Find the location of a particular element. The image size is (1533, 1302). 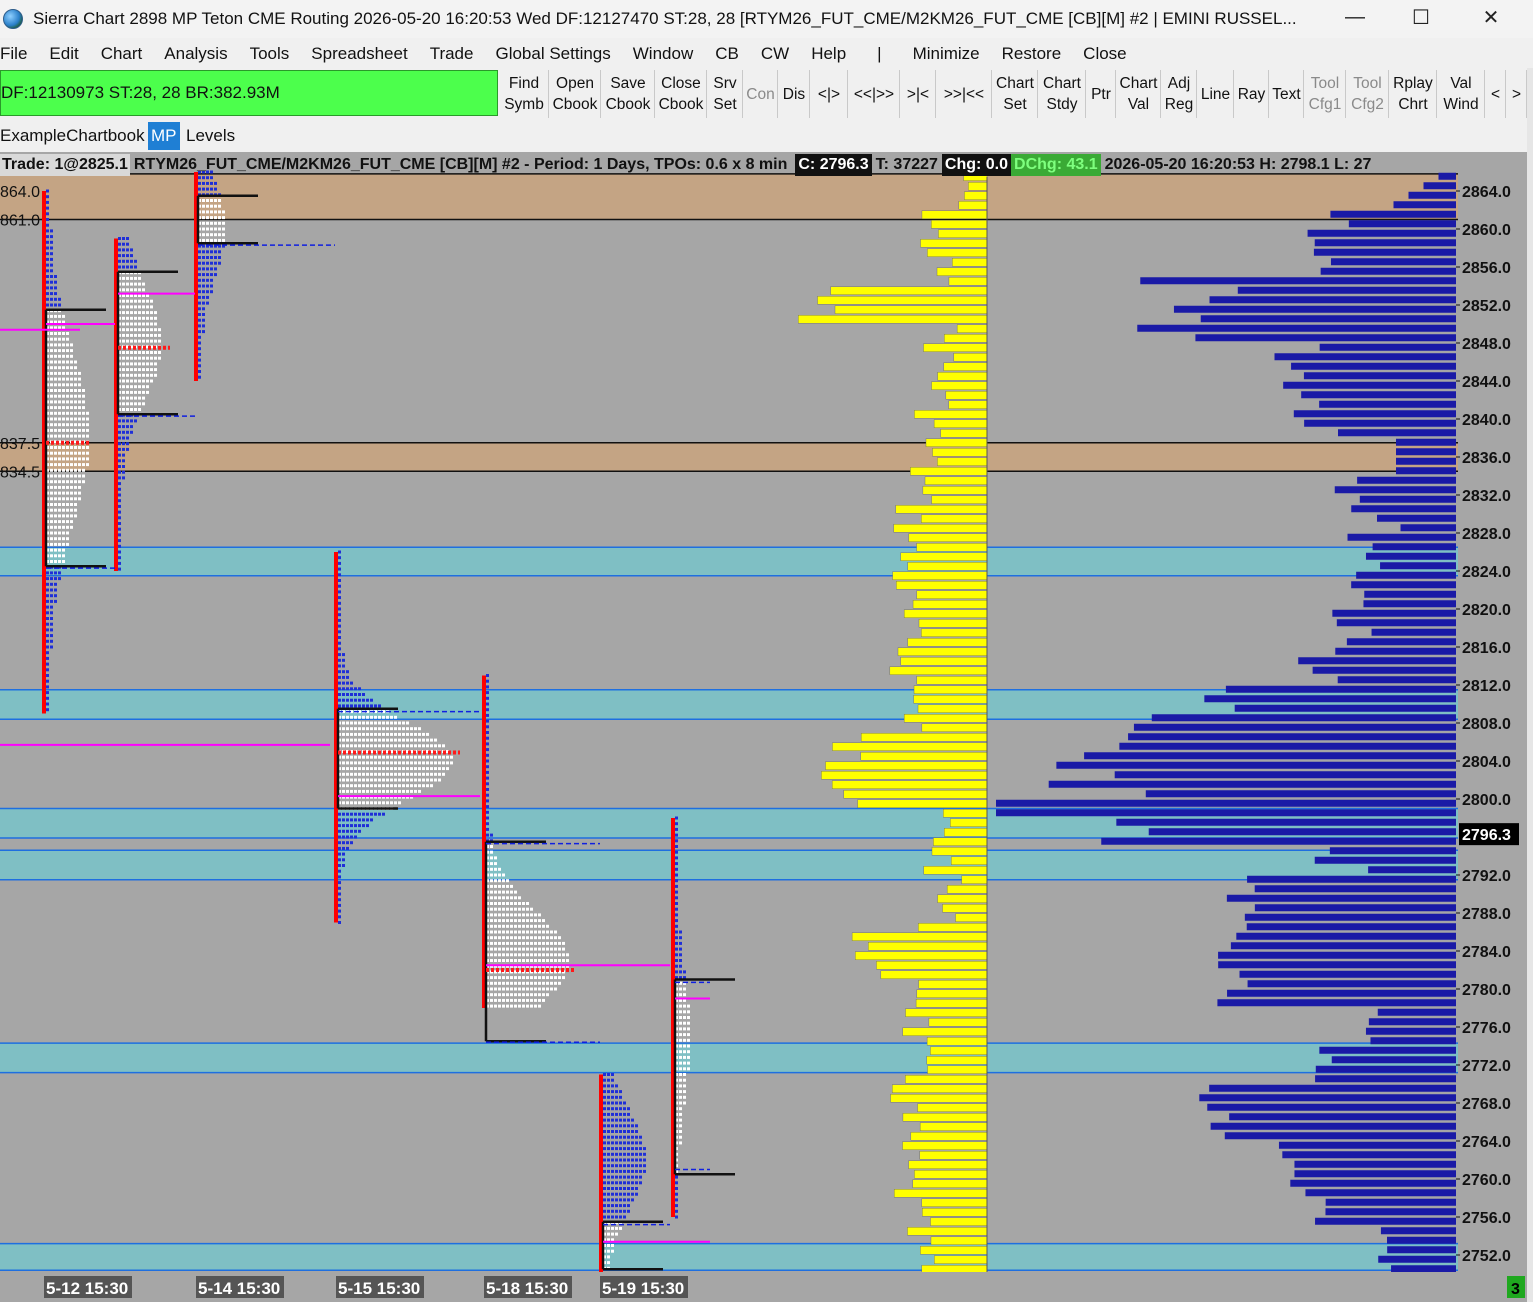

toolbar-button-savecbook: Save Cbook is located at coordinates (628, 94).